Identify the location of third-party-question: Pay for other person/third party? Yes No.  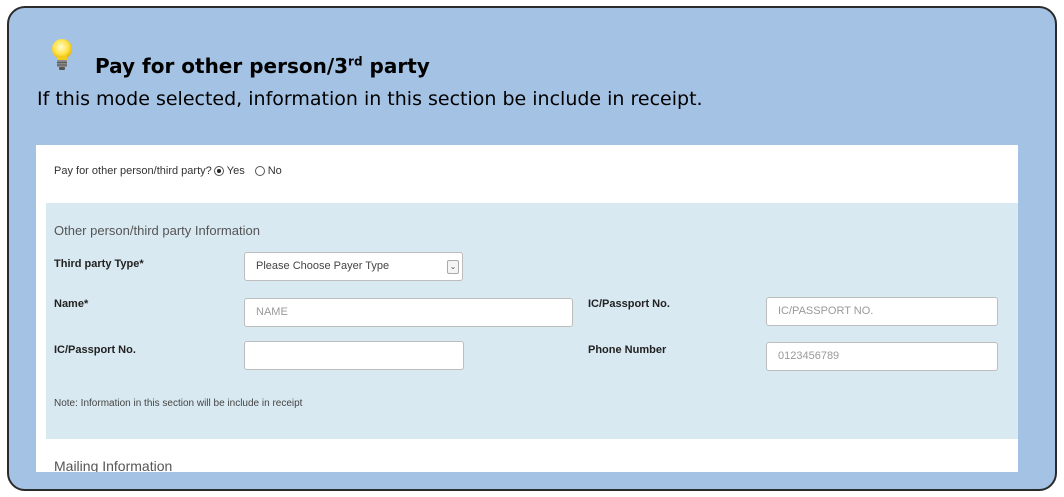
(168, 171).